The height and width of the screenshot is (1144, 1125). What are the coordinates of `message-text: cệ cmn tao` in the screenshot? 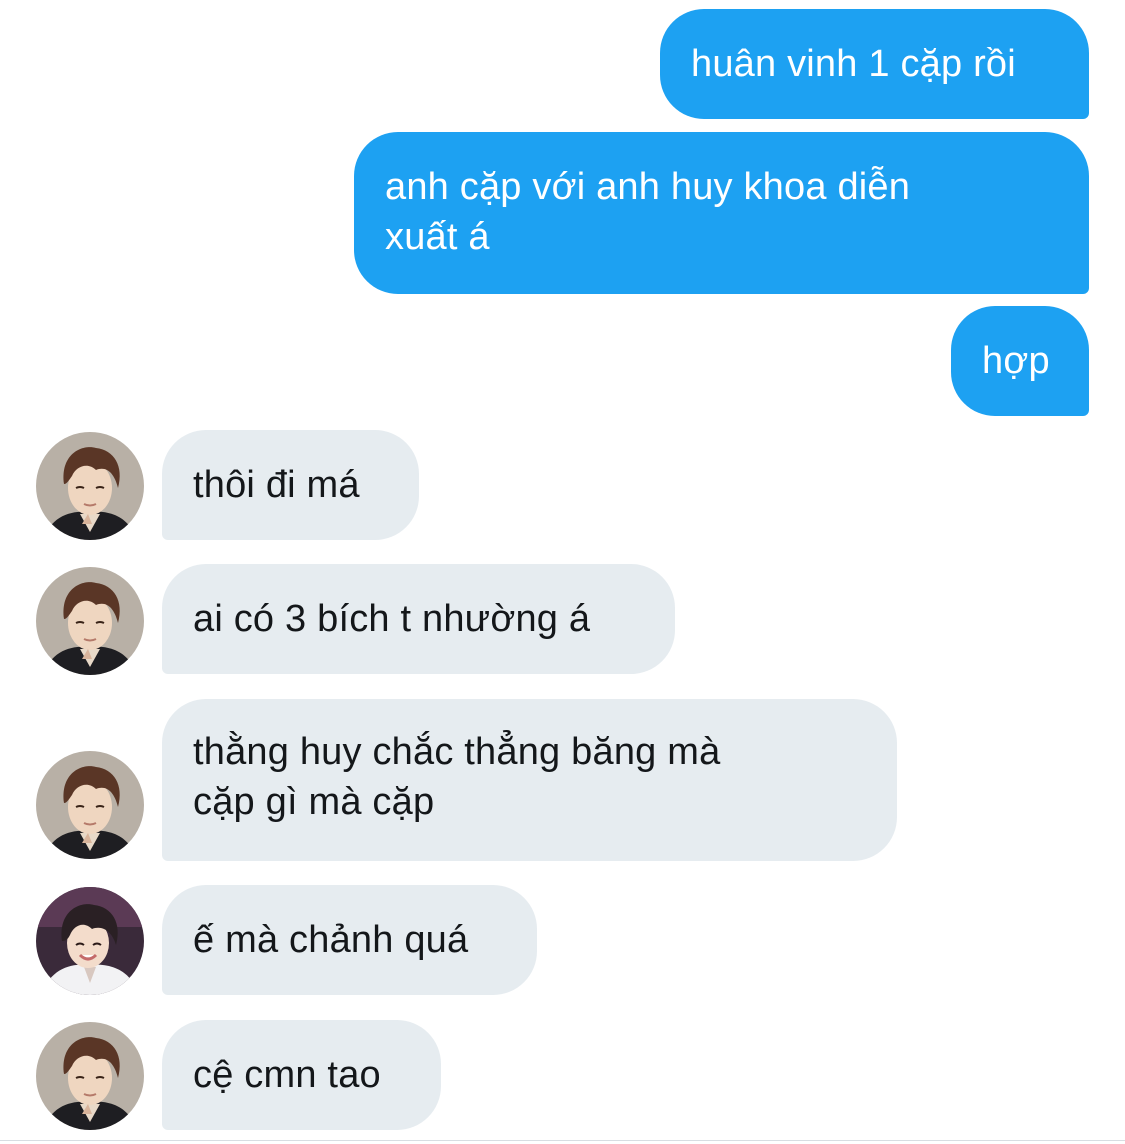 It's located at (287, 1075).